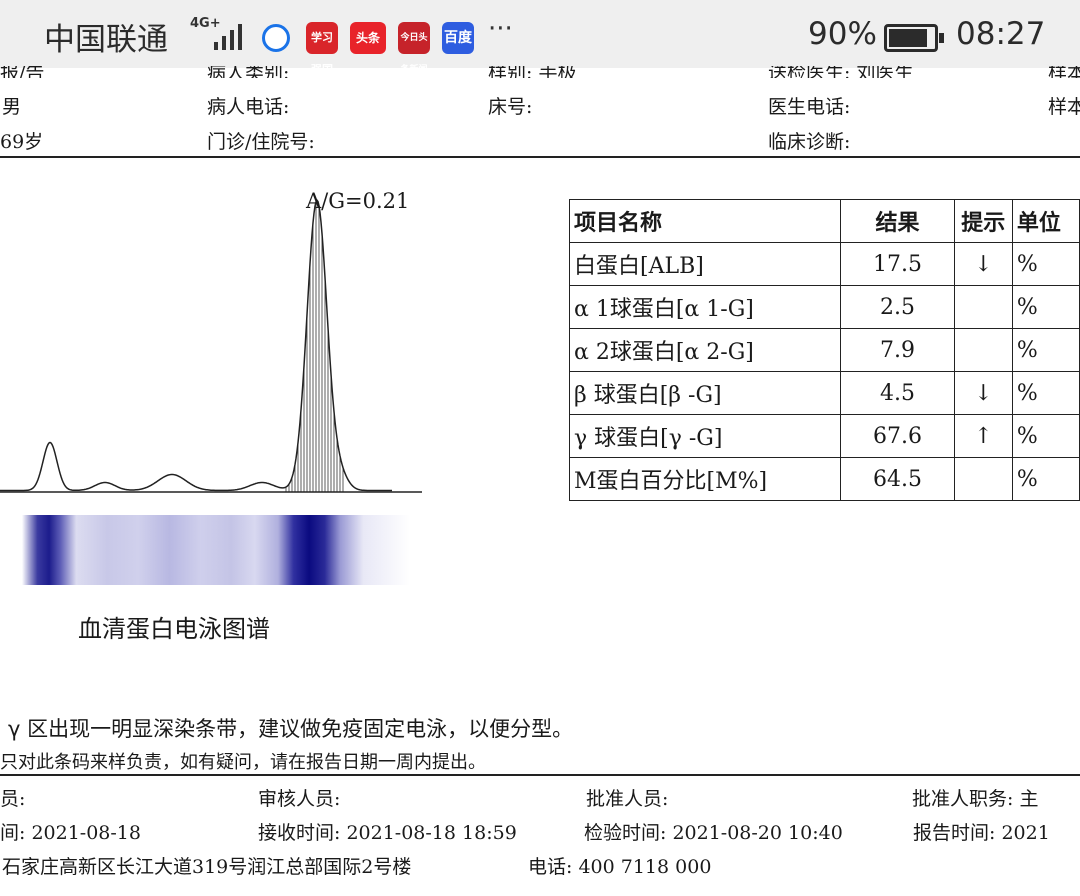 The image size is (1080, 896). What do you see at coordinates (322, 49) in the screenshot?
I see `xuexi-app-icon: 学习强国` at bounding box center [322, 49].